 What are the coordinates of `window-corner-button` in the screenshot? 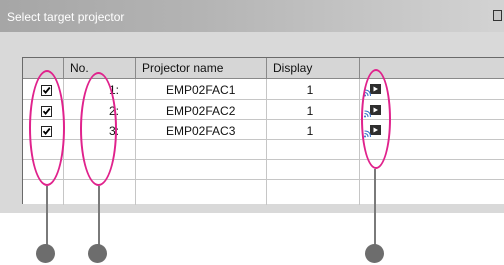 It's located at (497, 15).